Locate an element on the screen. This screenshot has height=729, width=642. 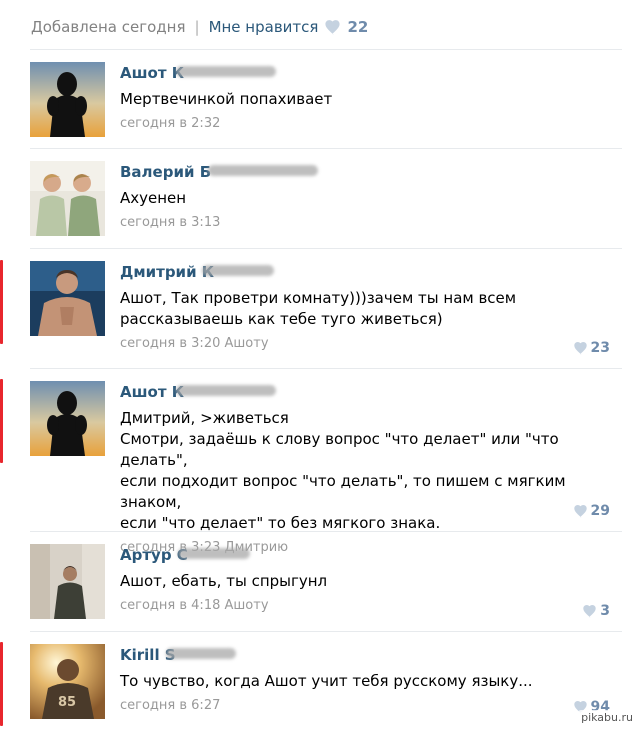
comment-time: сегодня в 3:20 is located at coordinates (170, 343).